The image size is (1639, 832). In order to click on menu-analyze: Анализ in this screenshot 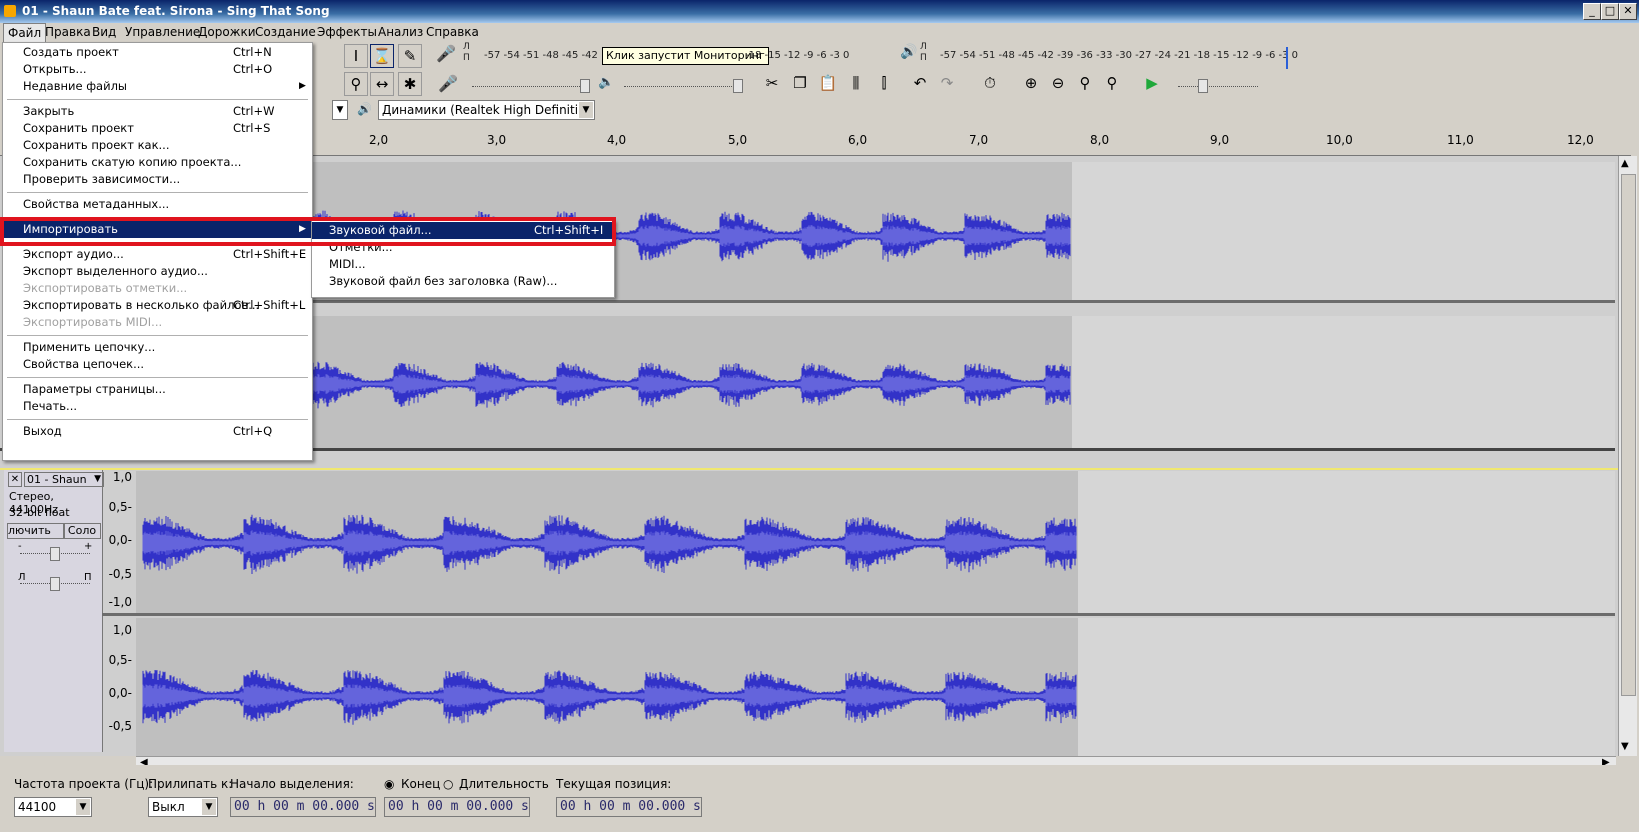, I will do `click(400, 32)`.